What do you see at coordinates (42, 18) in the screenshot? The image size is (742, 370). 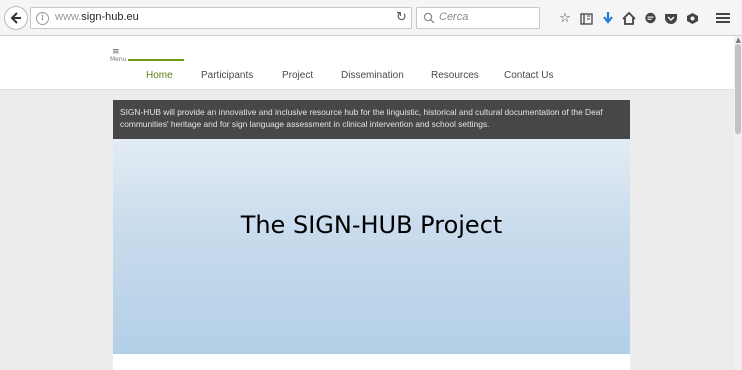 I see `info-icon: i` at bounding box center [42, 18].